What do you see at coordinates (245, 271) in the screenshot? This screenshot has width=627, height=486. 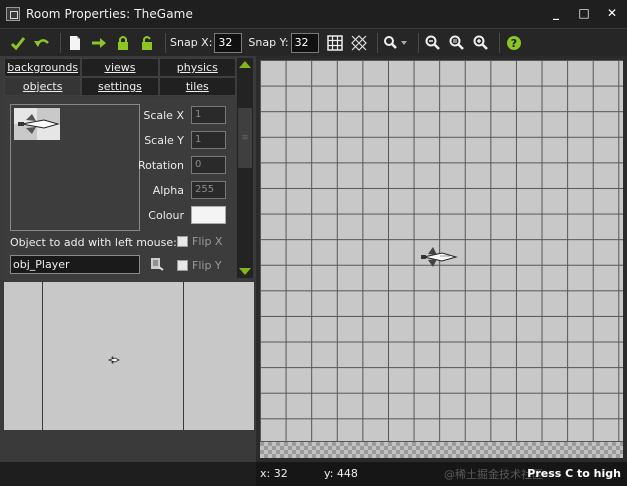 I see `scroll-down-arrow-icon` at bounding box center [245, 271].